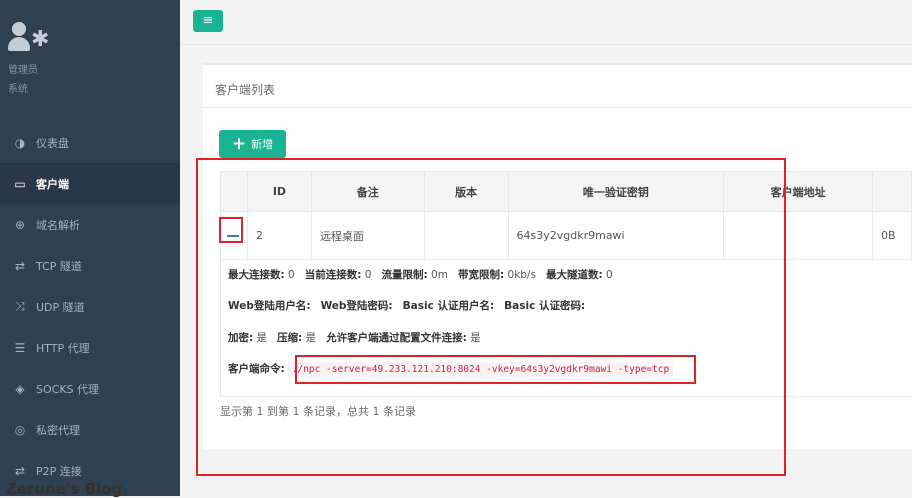 The height and width of the screenshot is (498, 912). I want to click on sidebar-item-0: ◑ 仪表盘, so click(90, 142).